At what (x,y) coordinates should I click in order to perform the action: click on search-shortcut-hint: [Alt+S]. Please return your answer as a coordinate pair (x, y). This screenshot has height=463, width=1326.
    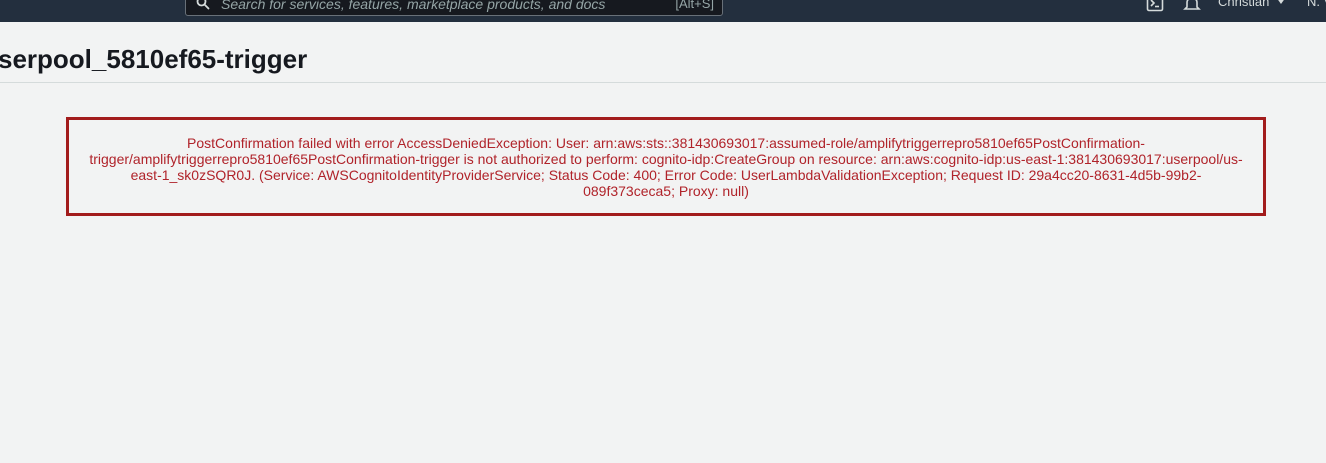
    Looking at the image, I should click on (694, 5).